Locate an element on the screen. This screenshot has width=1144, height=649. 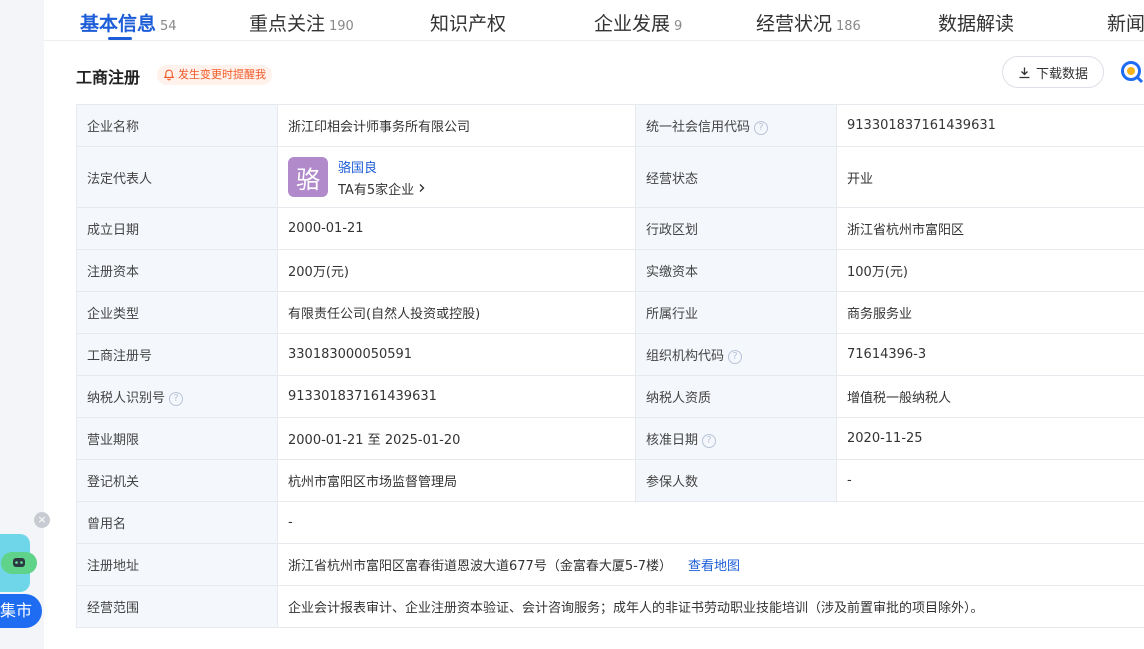
table-row: 企业类型 有限责任公司(自然人投资或控股) 所属行业 商务服务业 is located at coordinates (610, 312).